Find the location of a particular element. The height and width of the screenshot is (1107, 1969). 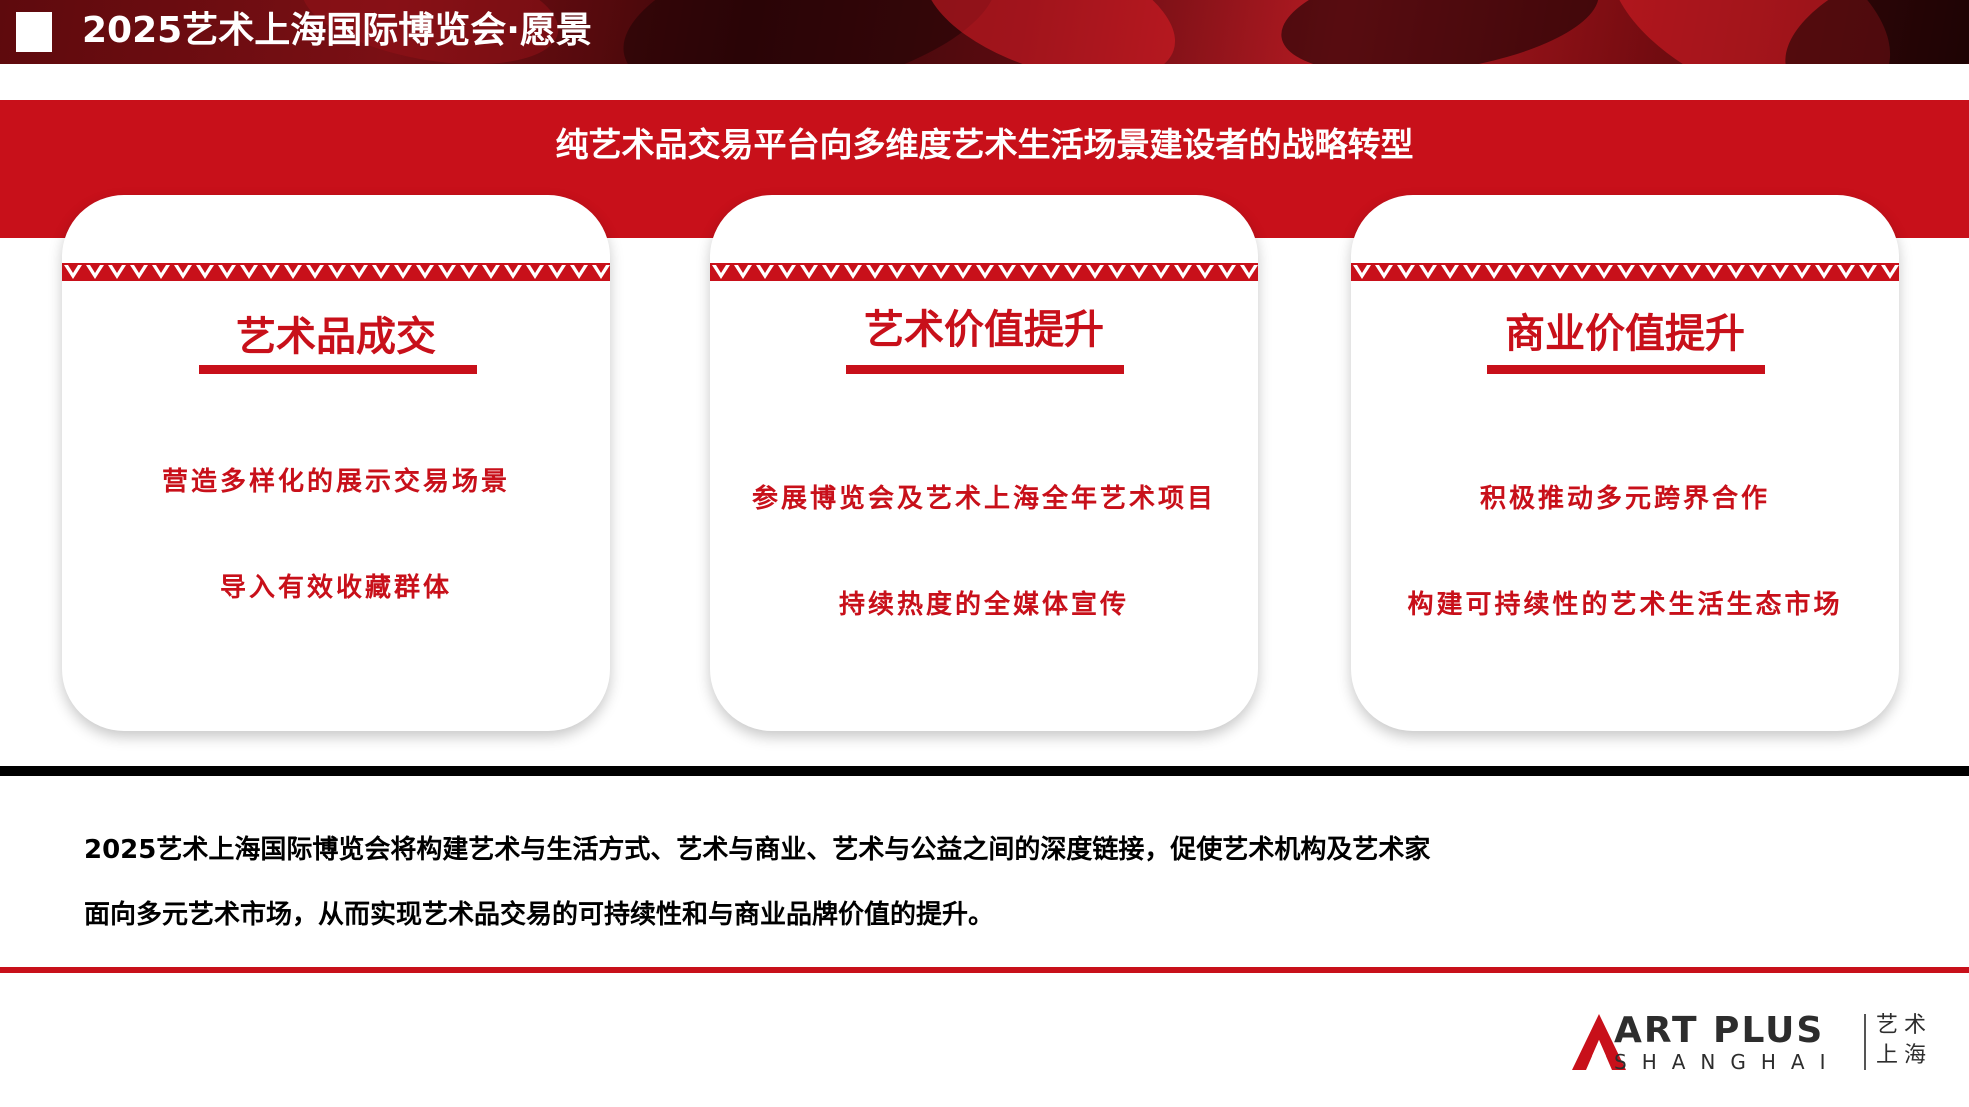

header-square-marker is located at coordinates (34, 32).